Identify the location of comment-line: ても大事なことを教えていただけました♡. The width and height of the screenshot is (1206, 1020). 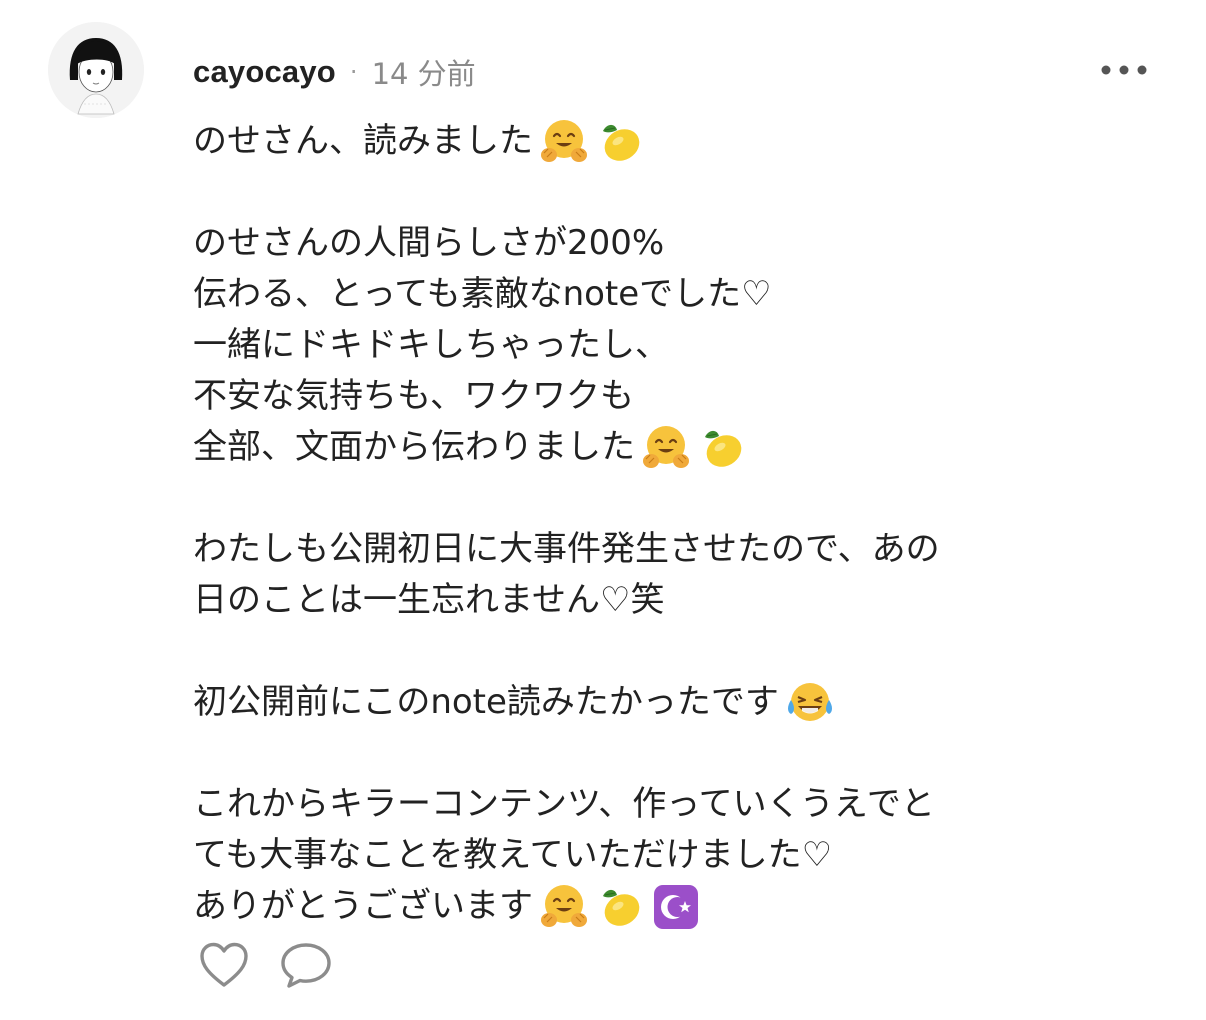
(643, 855).